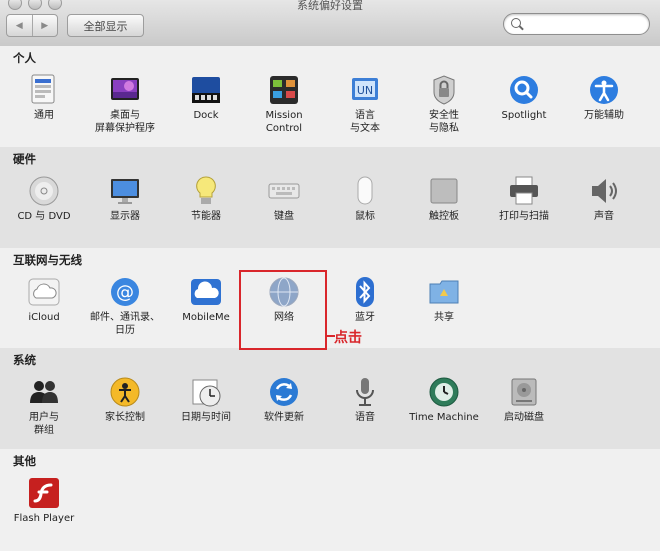 The width and height of the screenshot is (660, 551). What do you see at coordinates (444, 317) in the screenshot?
I see `pref-pane-label: 共享` at bounding box center [444, 317].